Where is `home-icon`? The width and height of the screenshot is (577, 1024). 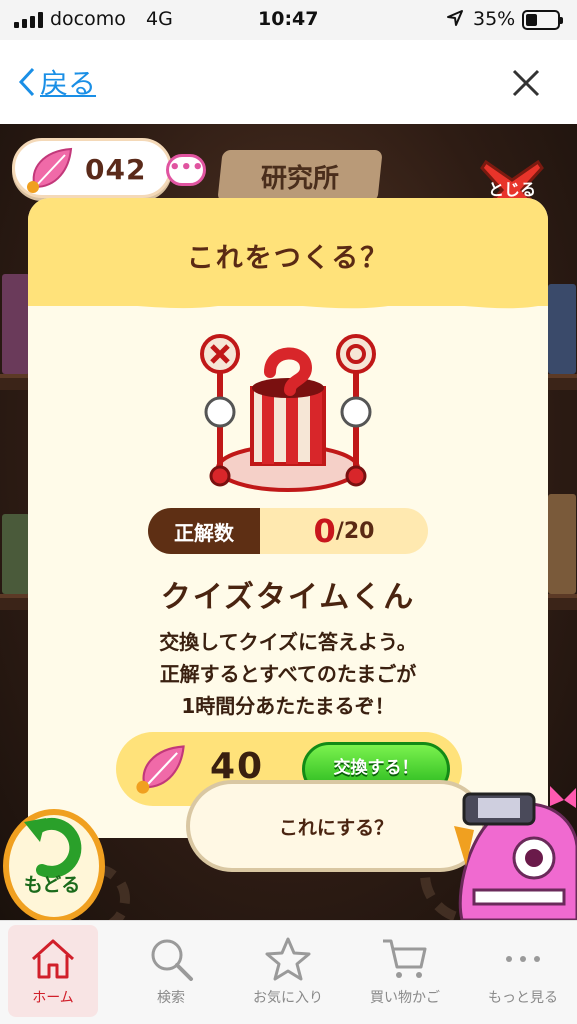 home-icon is located at coordinates (53, 959).